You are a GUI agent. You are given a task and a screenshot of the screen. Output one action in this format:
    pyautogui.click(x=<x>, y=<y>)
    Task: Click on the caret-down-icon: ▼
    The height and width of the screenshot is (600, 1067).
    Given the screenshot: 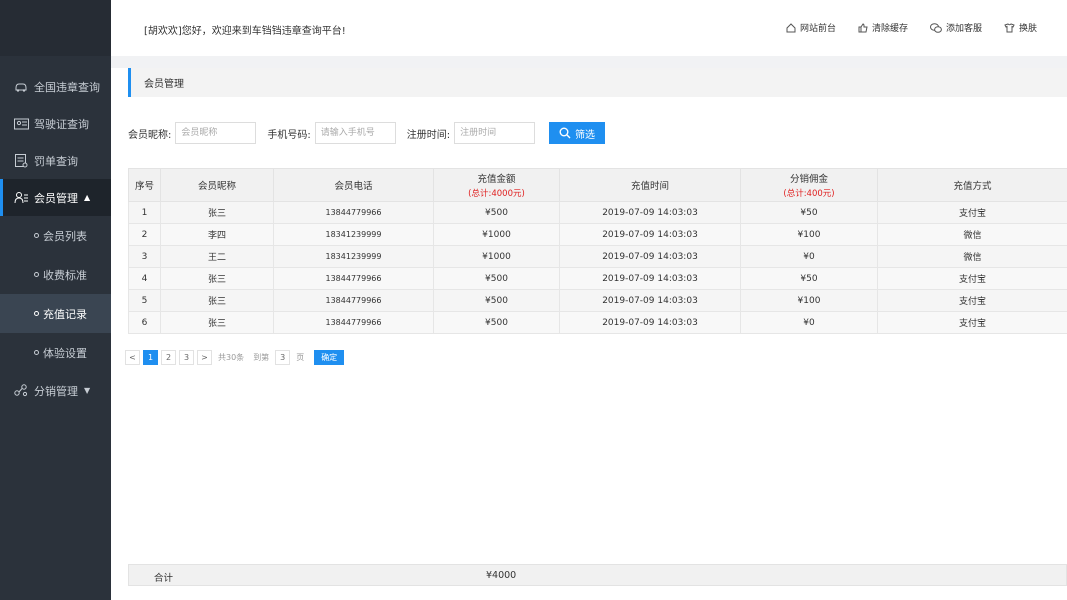 What is the action you would take?
    pyautogui.click(x=87, y=390)
    